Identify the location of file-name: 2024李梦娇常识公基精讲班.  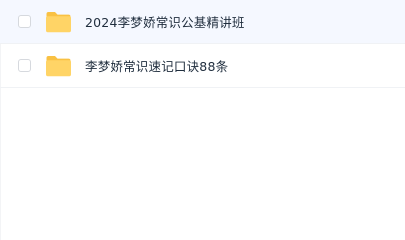
(165, 21).